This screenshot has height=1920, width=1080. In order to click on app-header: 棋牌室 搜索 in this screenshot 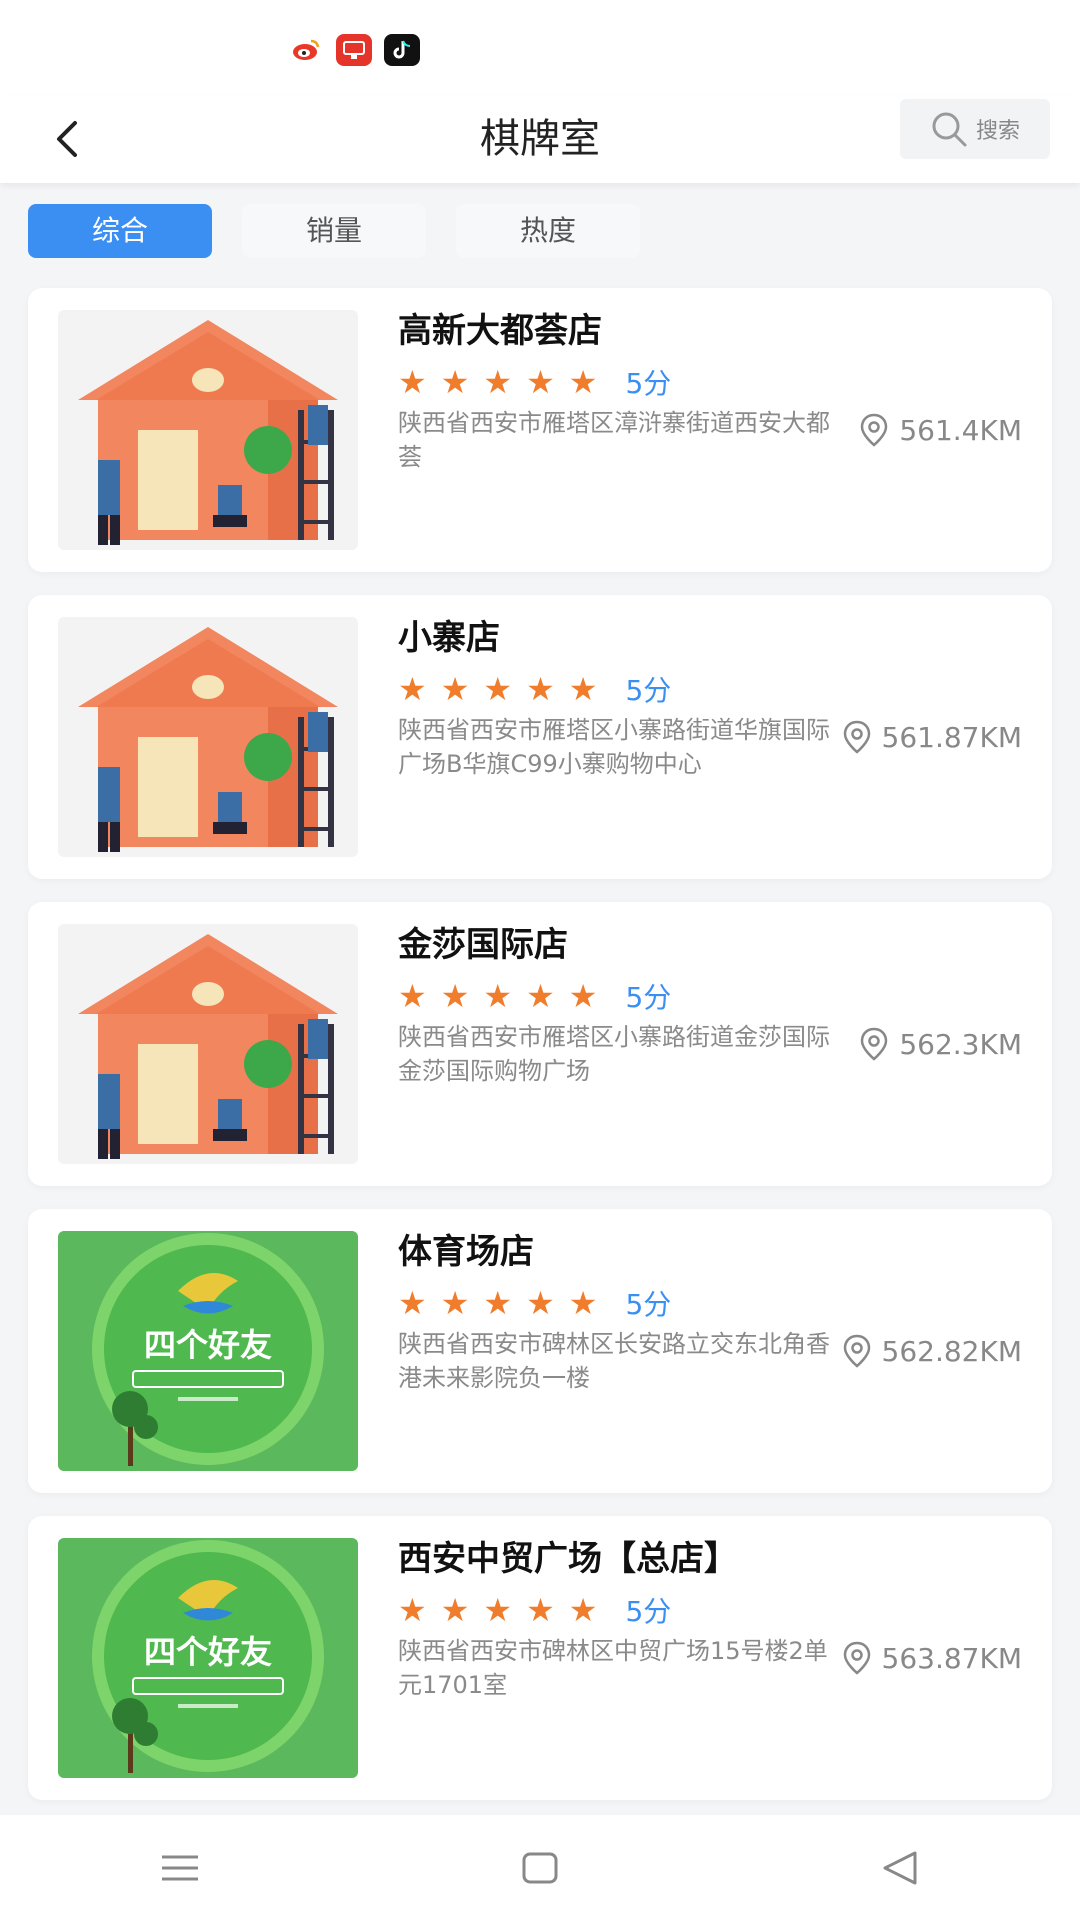, I will do `click(540, 139)`.